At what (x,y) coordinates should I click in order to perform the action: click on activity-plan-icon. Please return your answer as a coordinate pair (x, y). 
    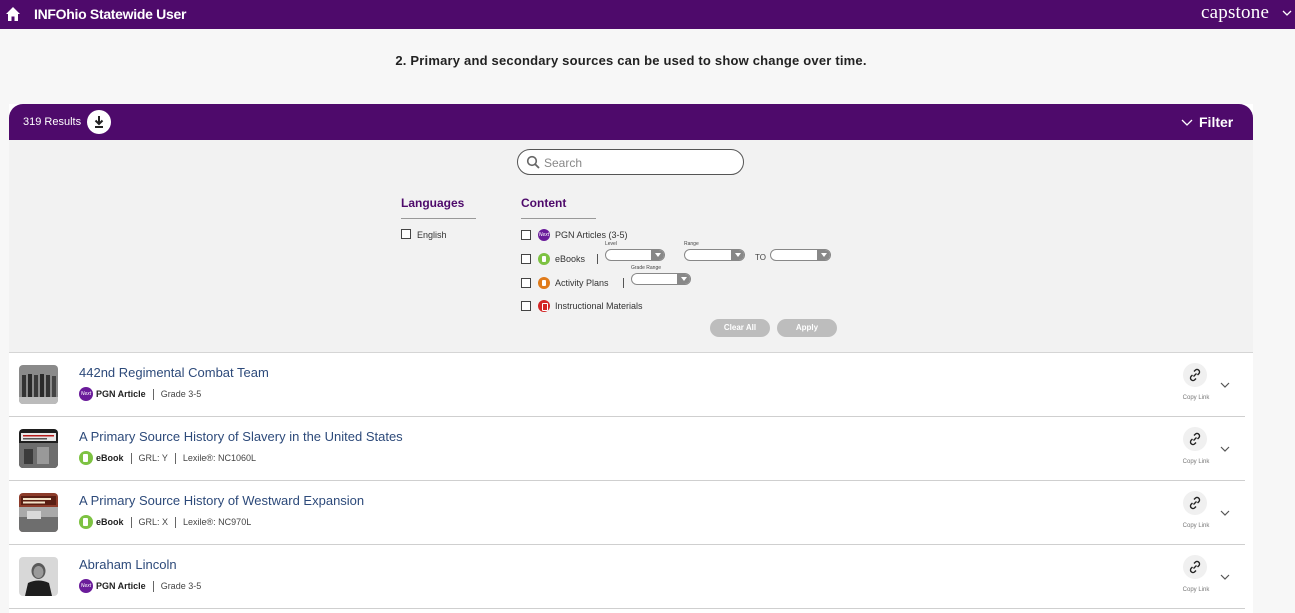
    Looking at the image, I should click on (544, 283).